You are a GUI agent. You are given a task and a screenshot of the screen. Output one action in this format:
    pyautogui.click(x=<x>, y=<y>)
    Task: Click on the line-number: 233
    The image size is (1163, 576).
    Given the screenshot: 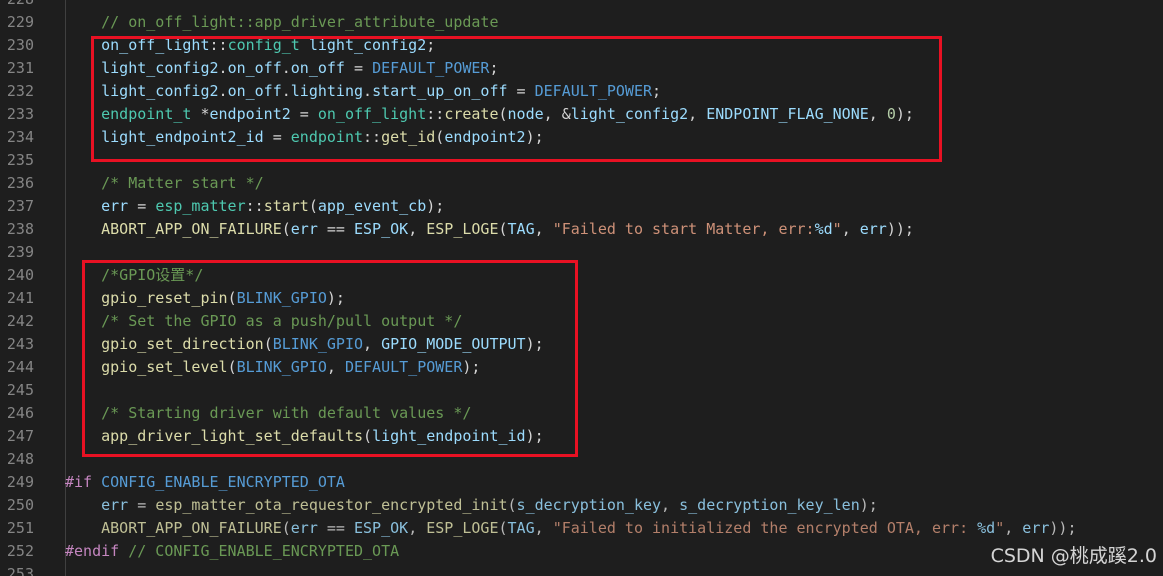 What is the action you would take?
    pyautogui.click(x=20, y=114)
    